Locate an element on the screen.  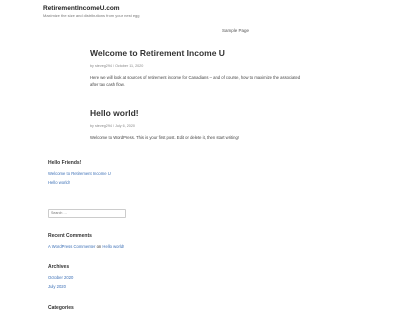
main-nav: Sample Page is located at coordinates (235, 30).